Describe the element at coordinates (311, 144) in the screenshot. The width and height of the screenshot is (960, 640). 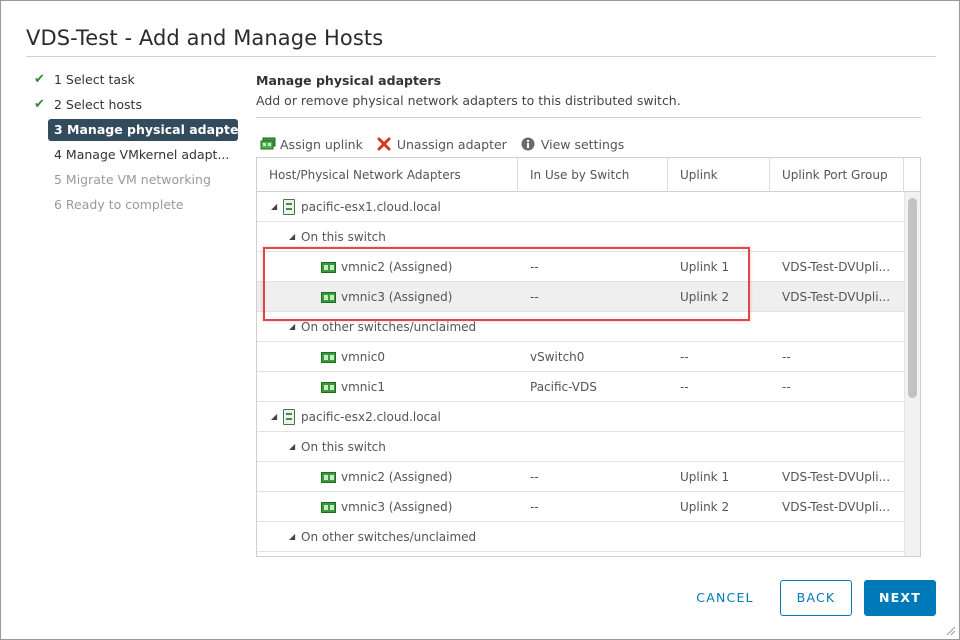
I see `assign-uplink-button: Assign uplink` at that location.